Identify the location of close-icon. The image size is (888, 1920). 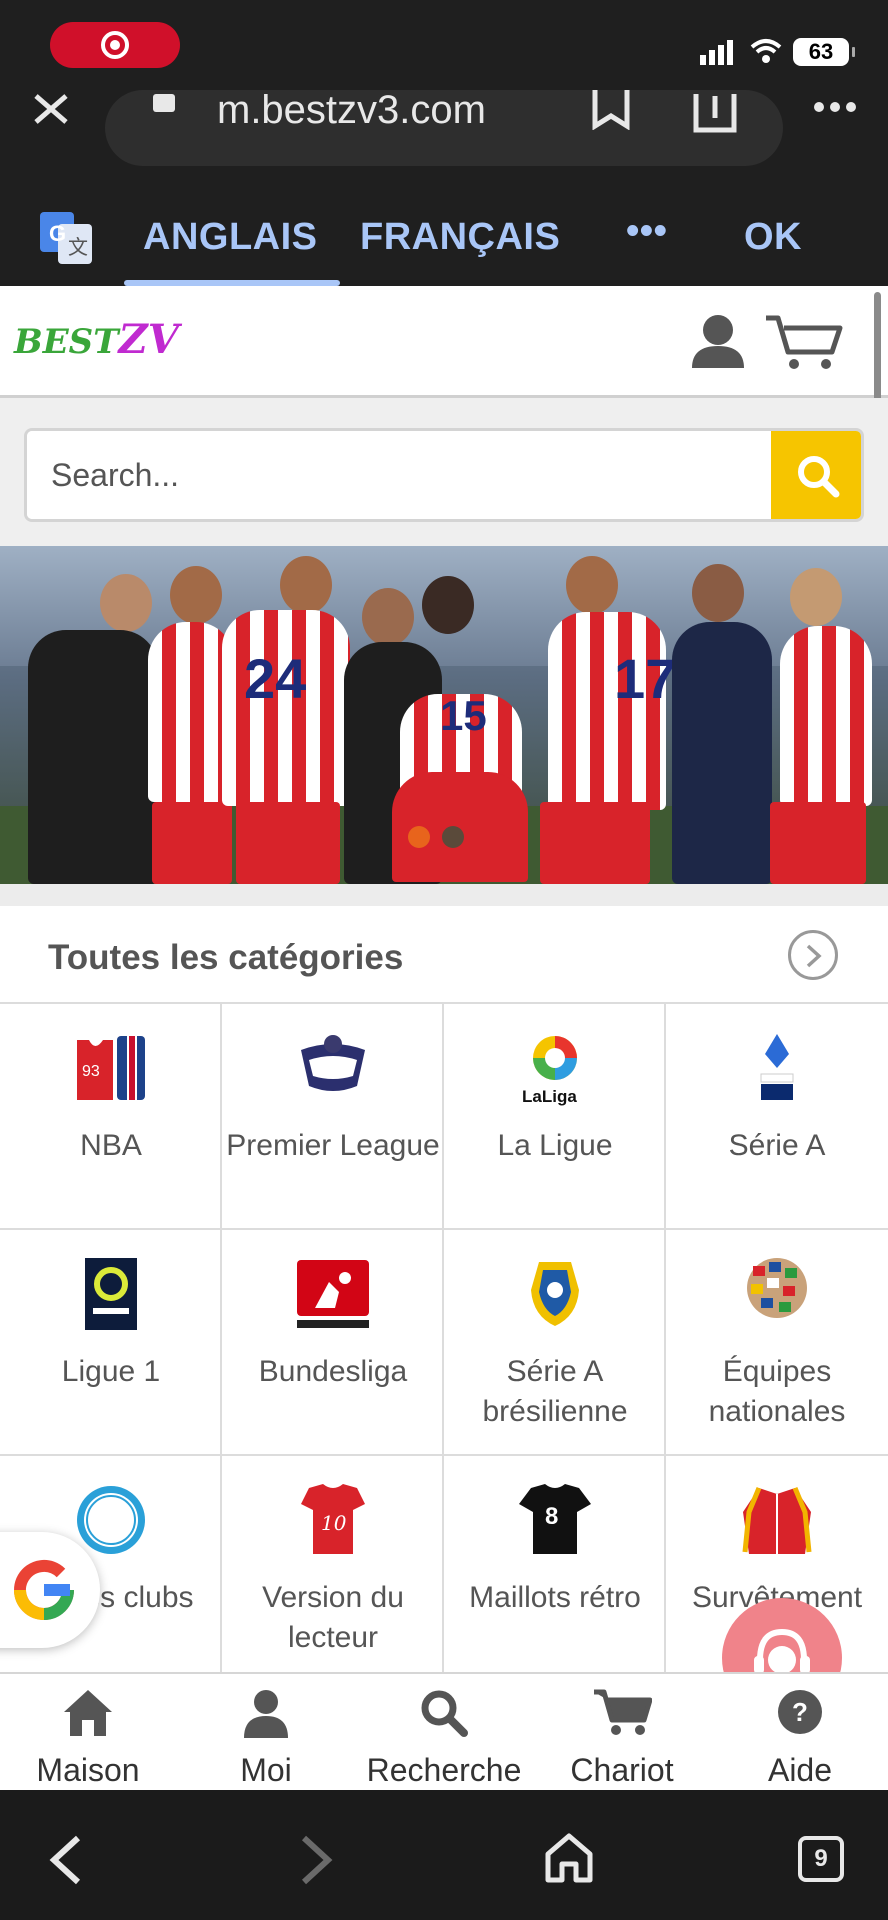
(51, 108).